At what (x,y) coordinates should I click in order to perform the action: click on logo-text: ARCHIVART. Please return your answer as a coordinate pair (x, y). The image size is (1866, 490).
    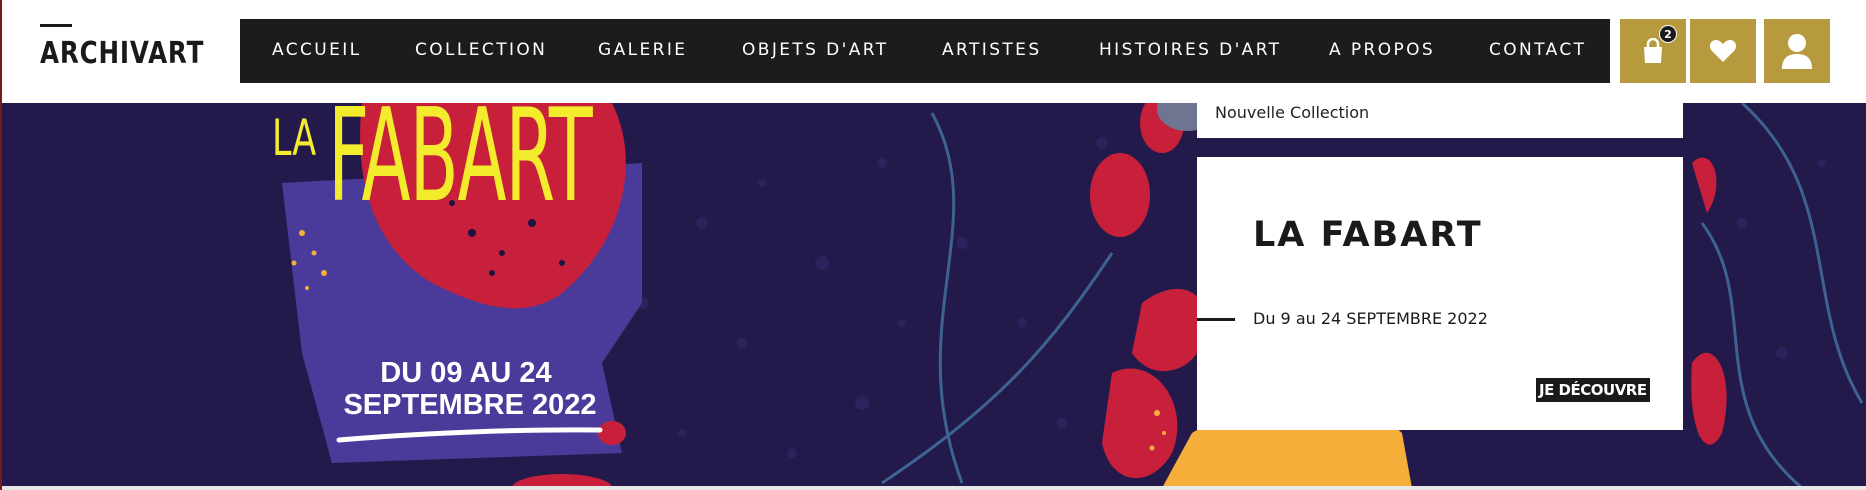
    Looking at the image, I should click on (122, 53).